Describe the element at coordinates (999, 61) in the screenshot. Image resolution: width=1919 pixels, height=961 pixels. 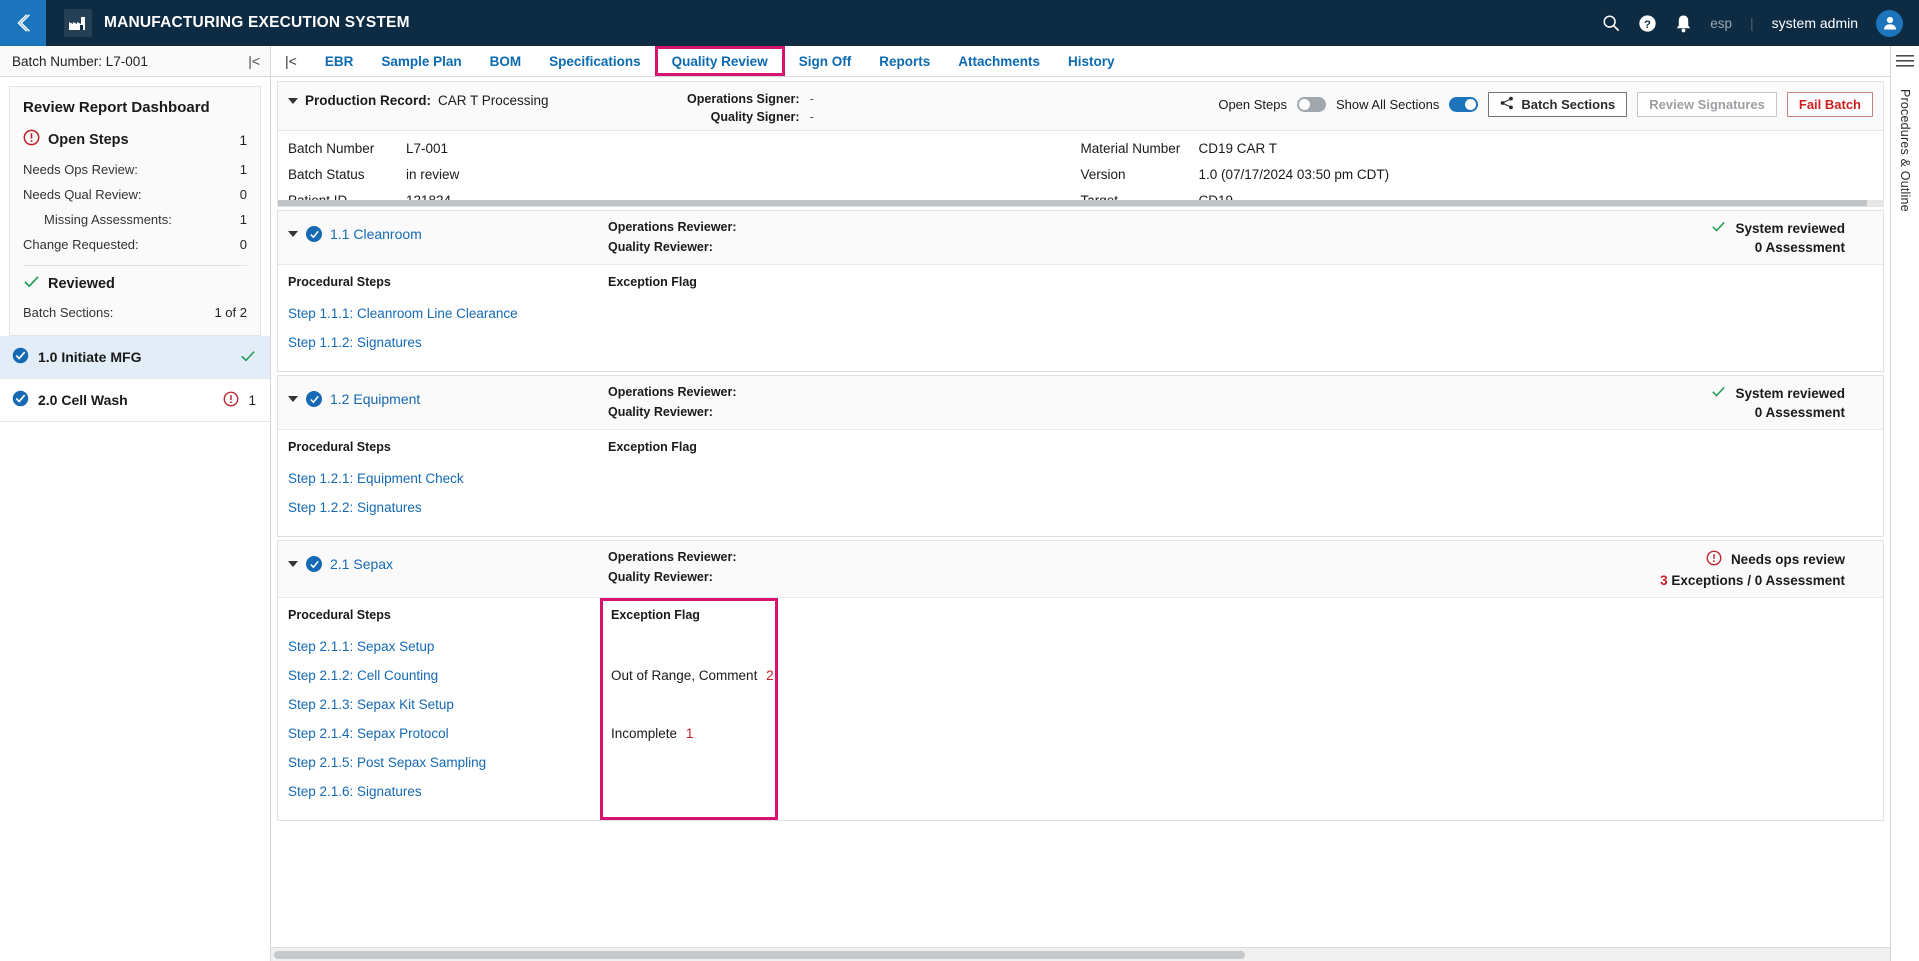
I see `tab-attachments: Attachments` at that location.